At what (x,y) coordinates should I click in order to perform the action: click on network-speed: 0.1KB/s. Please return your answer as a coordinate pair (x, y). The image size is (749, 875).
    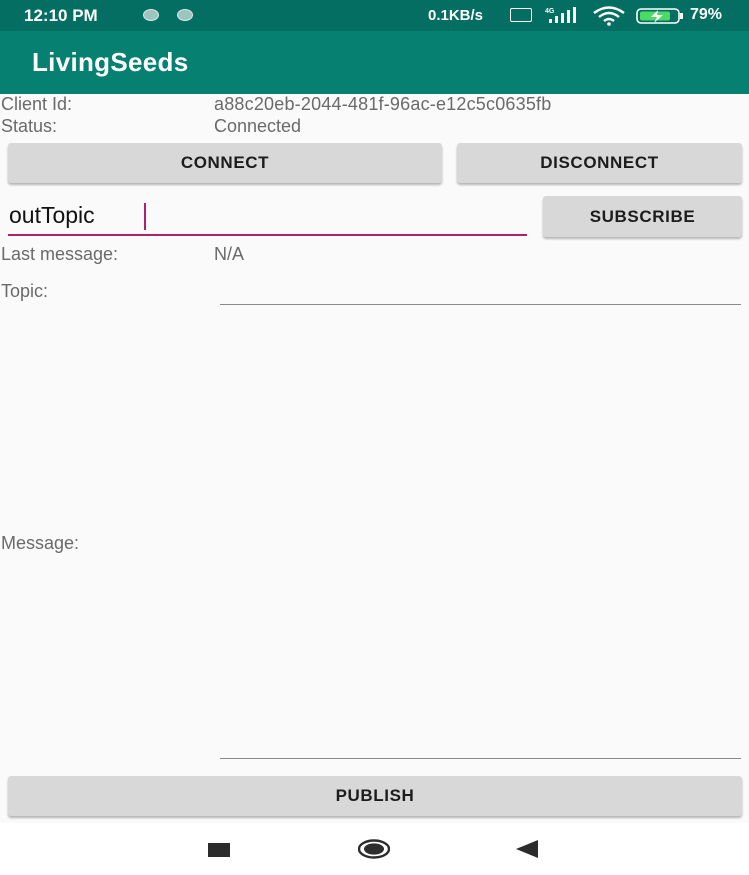
    Looking at the image, I should click on (456, 15).